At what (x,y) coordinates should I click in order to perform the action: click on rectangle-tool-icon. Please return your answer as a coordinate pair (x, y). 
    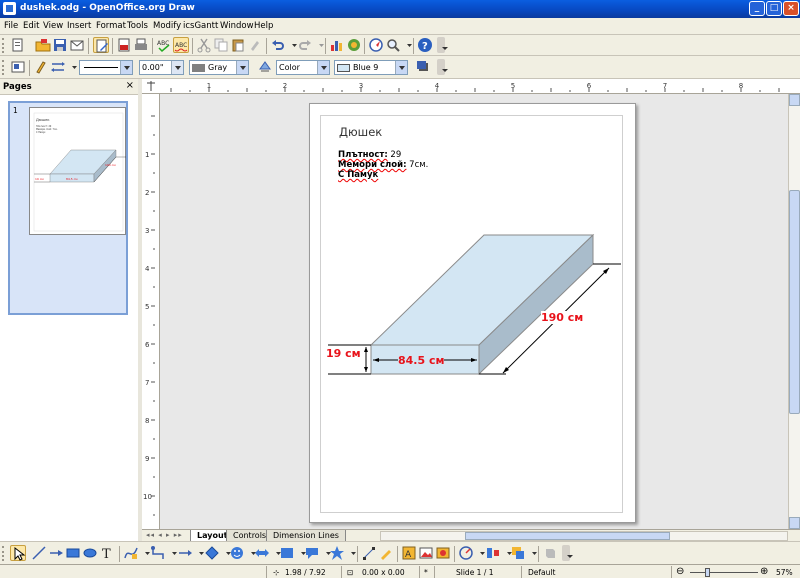
    Looking at the image, I should click on (73, 553).